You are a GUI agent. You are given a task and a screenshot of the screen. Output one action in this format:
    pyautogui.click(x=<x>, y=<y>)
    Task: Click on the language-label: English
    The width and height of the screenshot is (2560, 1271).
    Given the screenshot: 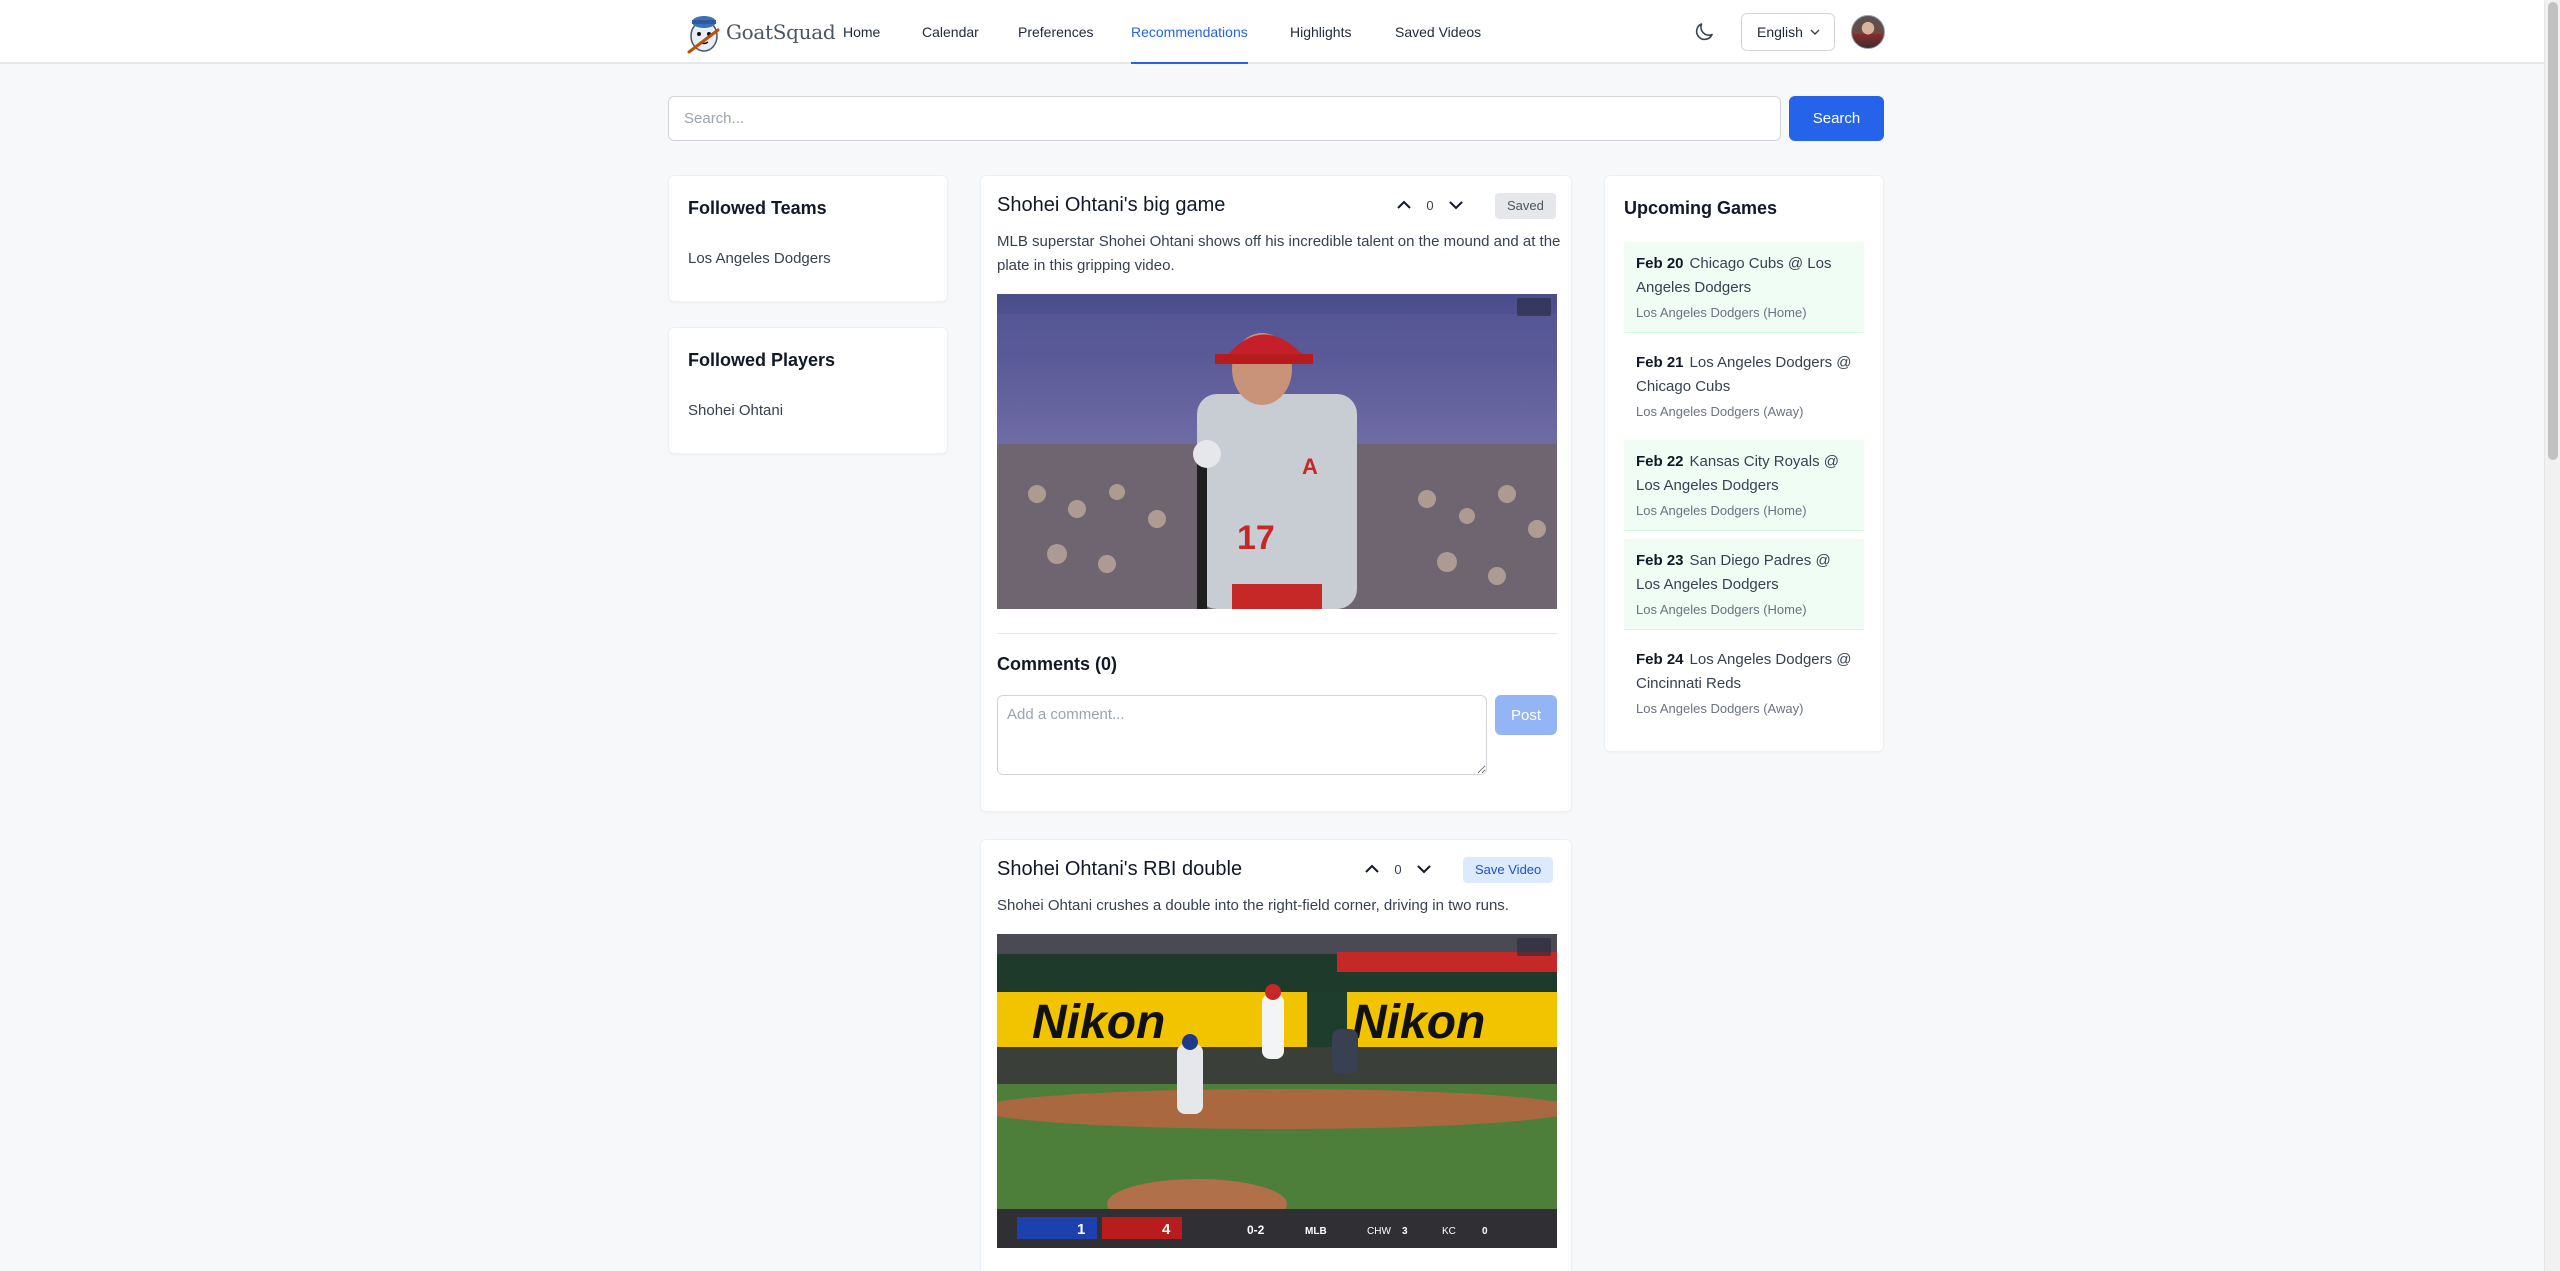 What is the action you would take?
    pyautogui.click(x=1780, y=32)
    